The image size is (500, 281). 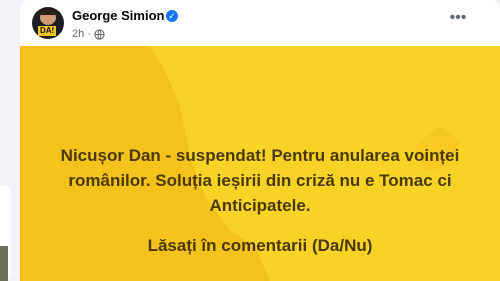 I want to click on author-name: George Simion, so click(x=118, y=15).